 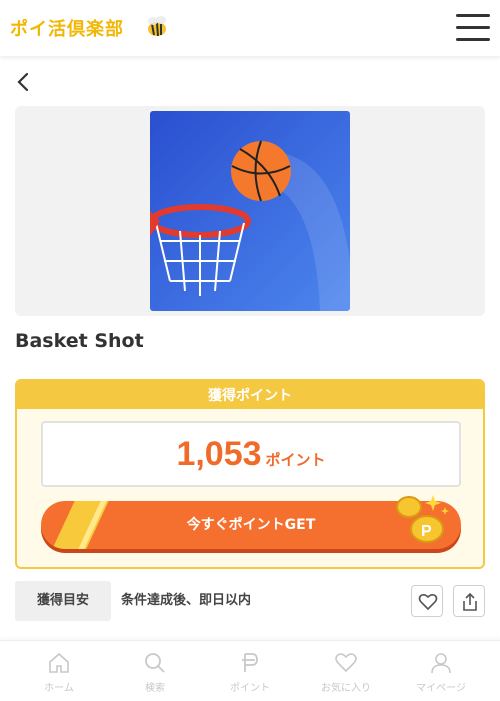 I want to click on reward-timing-label: 獲得目安, so click(x=63, y=601).